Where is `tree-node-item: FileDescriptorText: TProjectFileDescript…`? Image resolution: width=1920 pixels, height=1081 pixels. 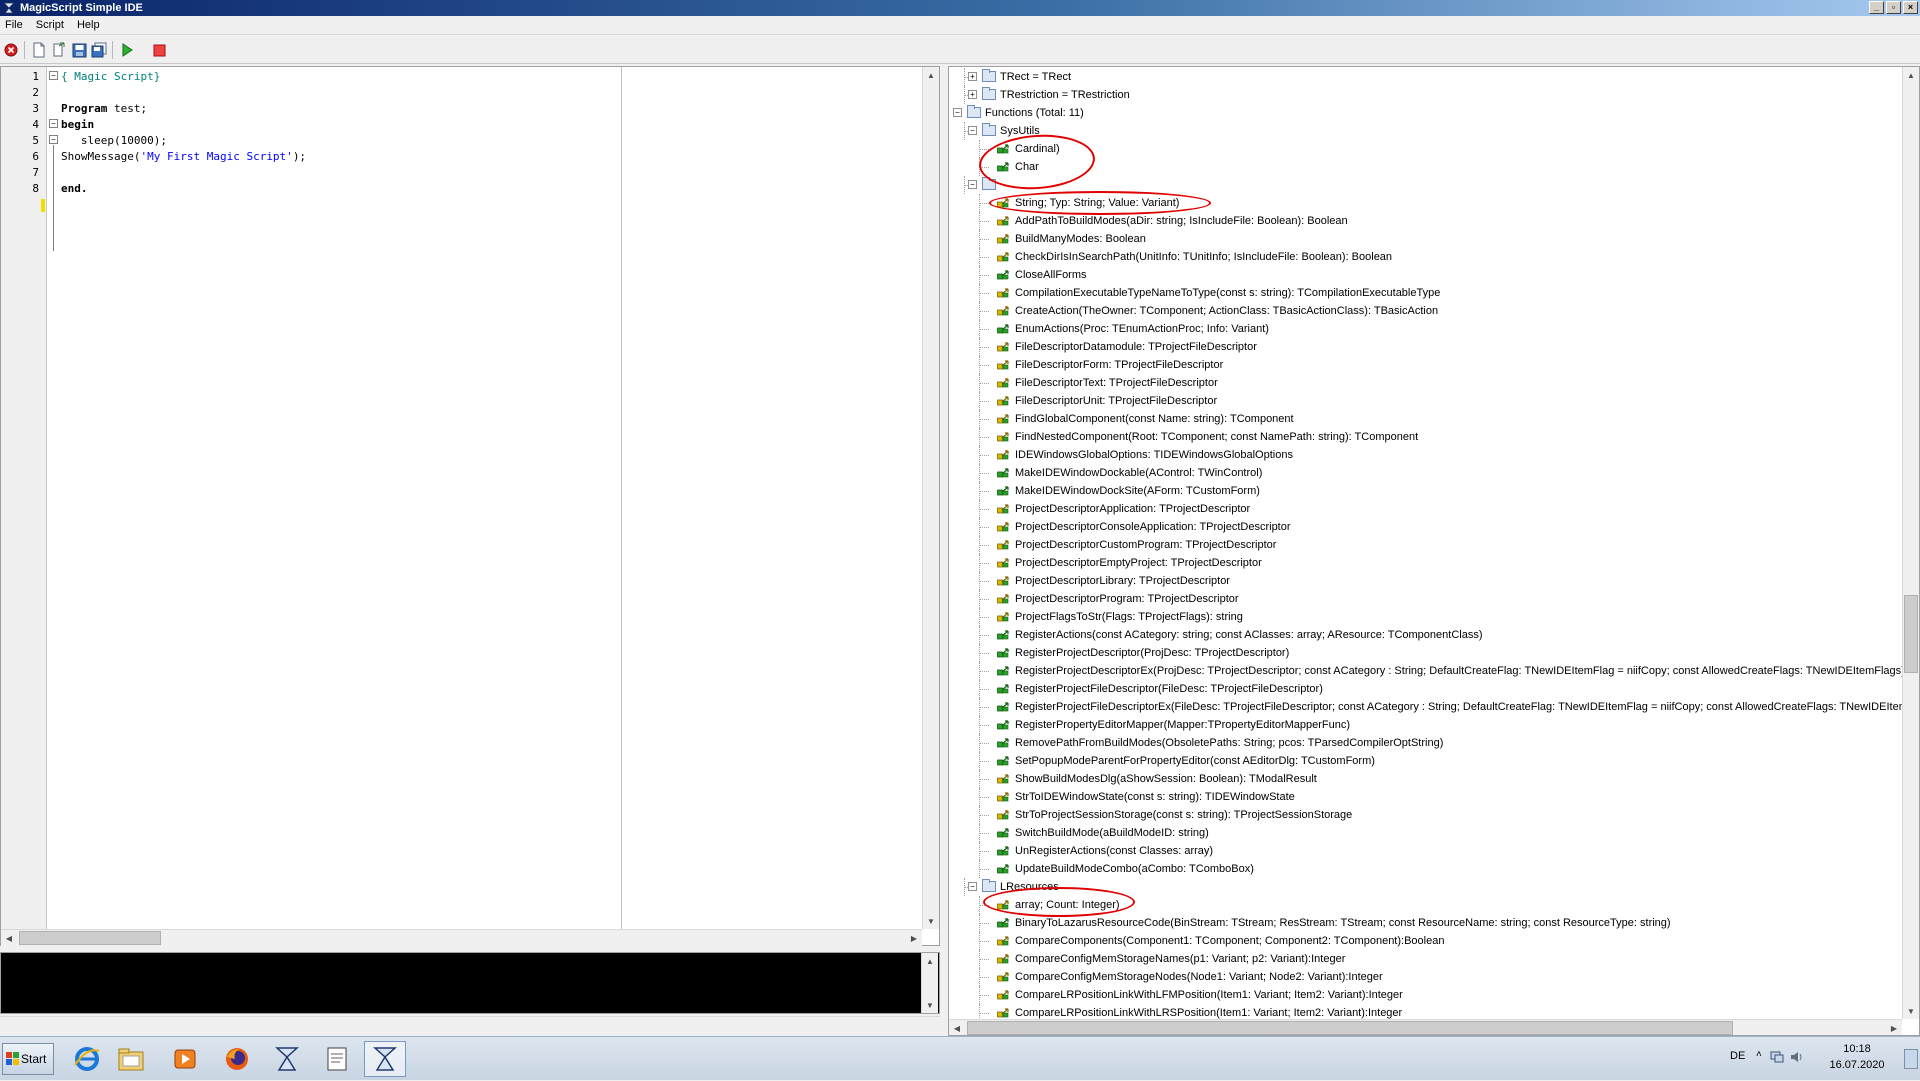 tree-node-item: FileDescriptorText: TProjectFileDescript… is located at coordinates (1425, 383).